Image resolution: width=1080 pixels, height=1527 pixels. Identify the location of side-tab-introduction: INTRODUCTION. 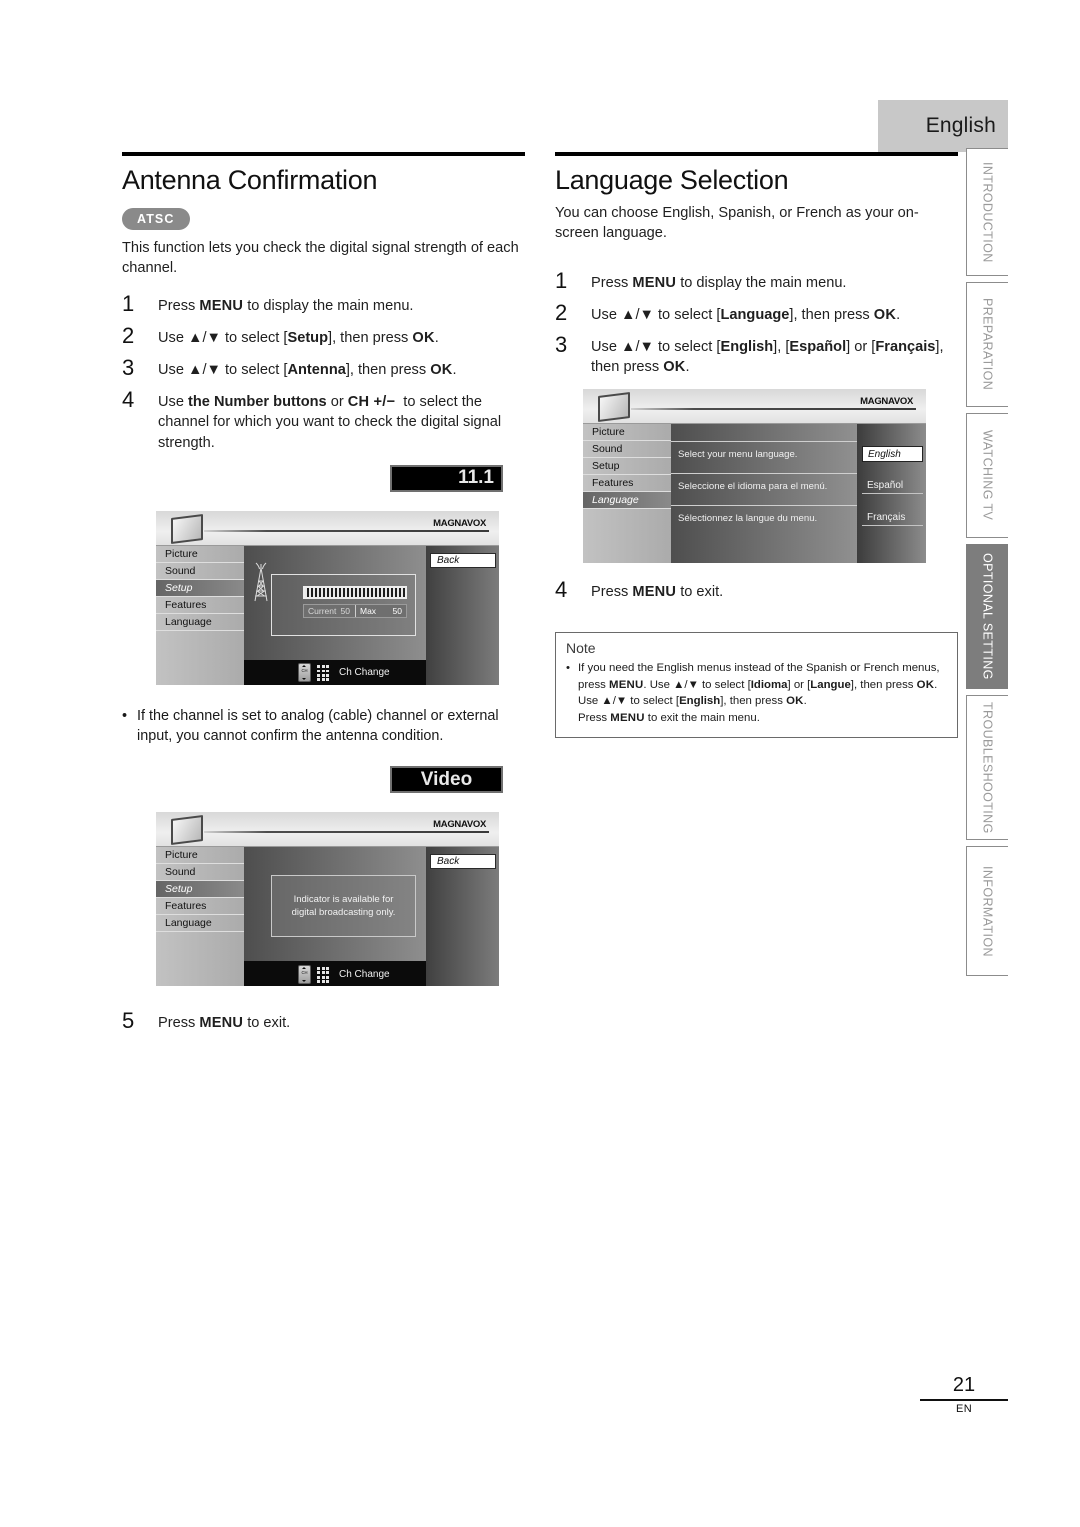
(987, 212).